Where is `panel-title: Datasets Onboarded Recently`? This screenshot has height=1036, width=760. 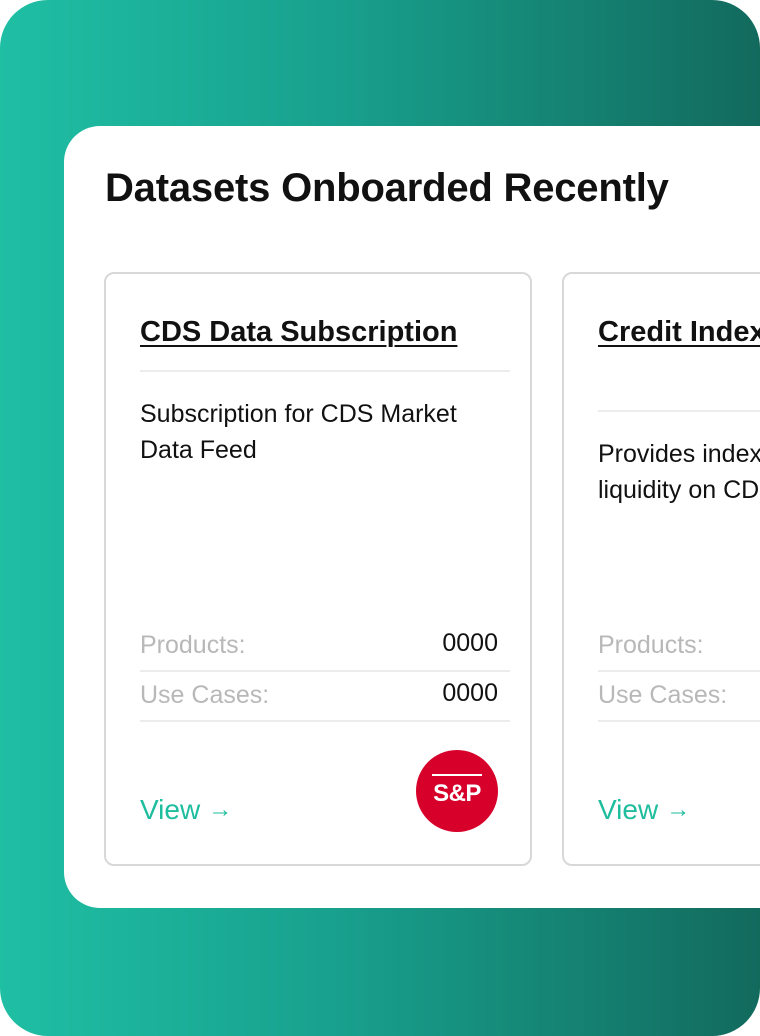 panel-title: Datasets Onboarded Recently is located at coordinates (387, 188).